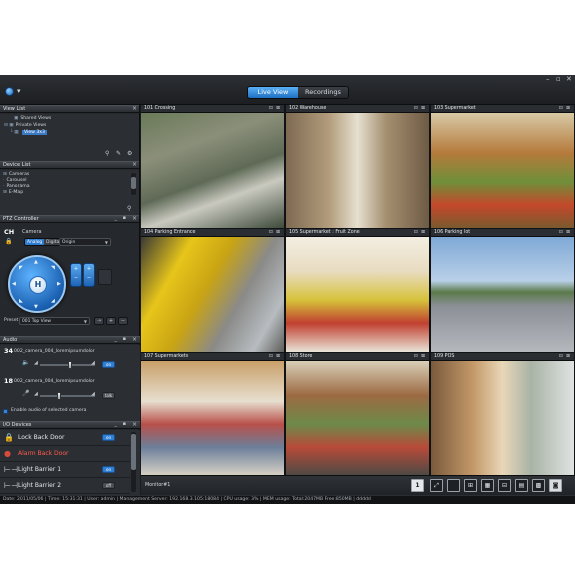 This screenshot has width=575, height=575. I want to click on audio-toggle-button: on, so click(108, 364).